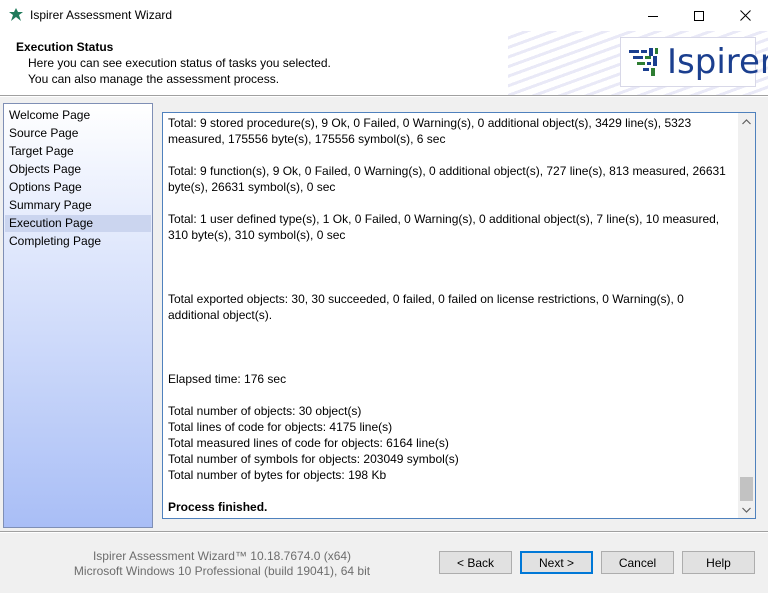  What do you see at coordinates (78, 151) in the screenshot?
I see `nav-item-target: Target Page` at bounding box center [78, 151].